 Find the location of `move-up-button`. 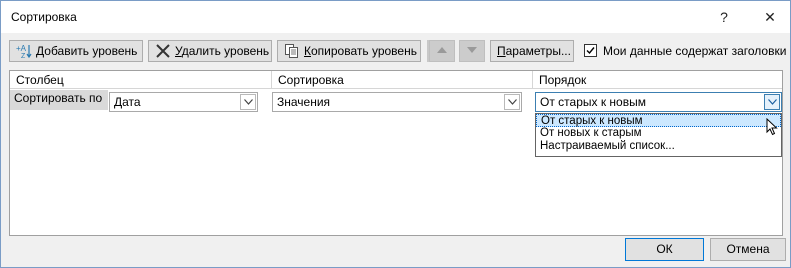

move-up-button is located at coordinates (442, 51).